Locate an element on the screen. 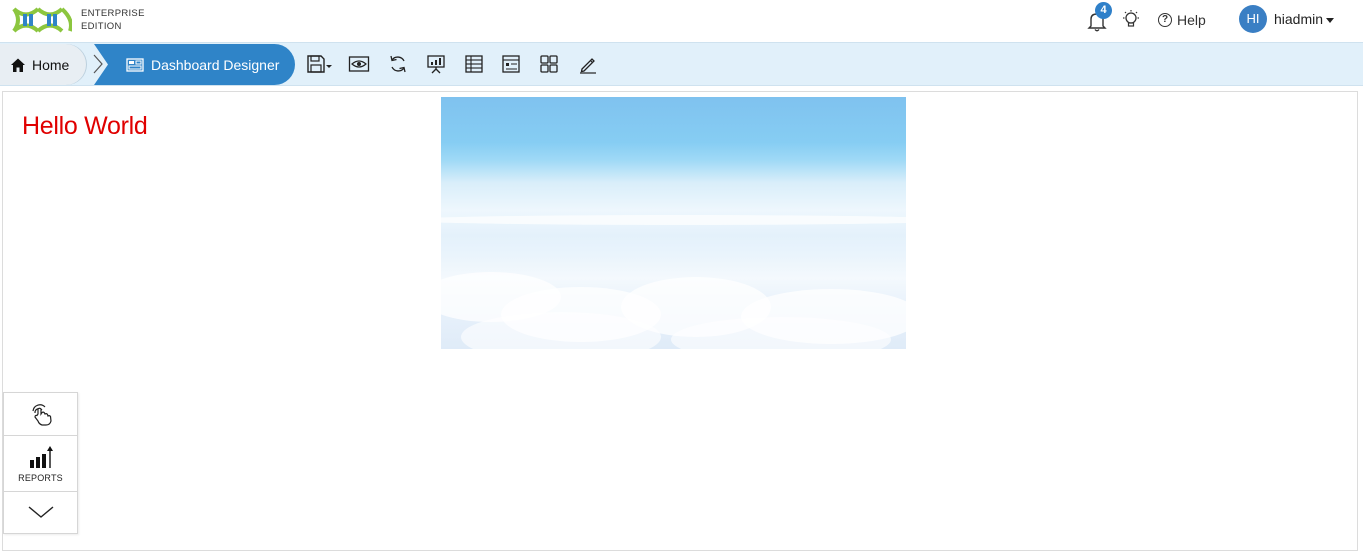 This screenshot has height=551, width=1363. edition-line-1: ENTERPRISE is located at coordinates (113, 13).